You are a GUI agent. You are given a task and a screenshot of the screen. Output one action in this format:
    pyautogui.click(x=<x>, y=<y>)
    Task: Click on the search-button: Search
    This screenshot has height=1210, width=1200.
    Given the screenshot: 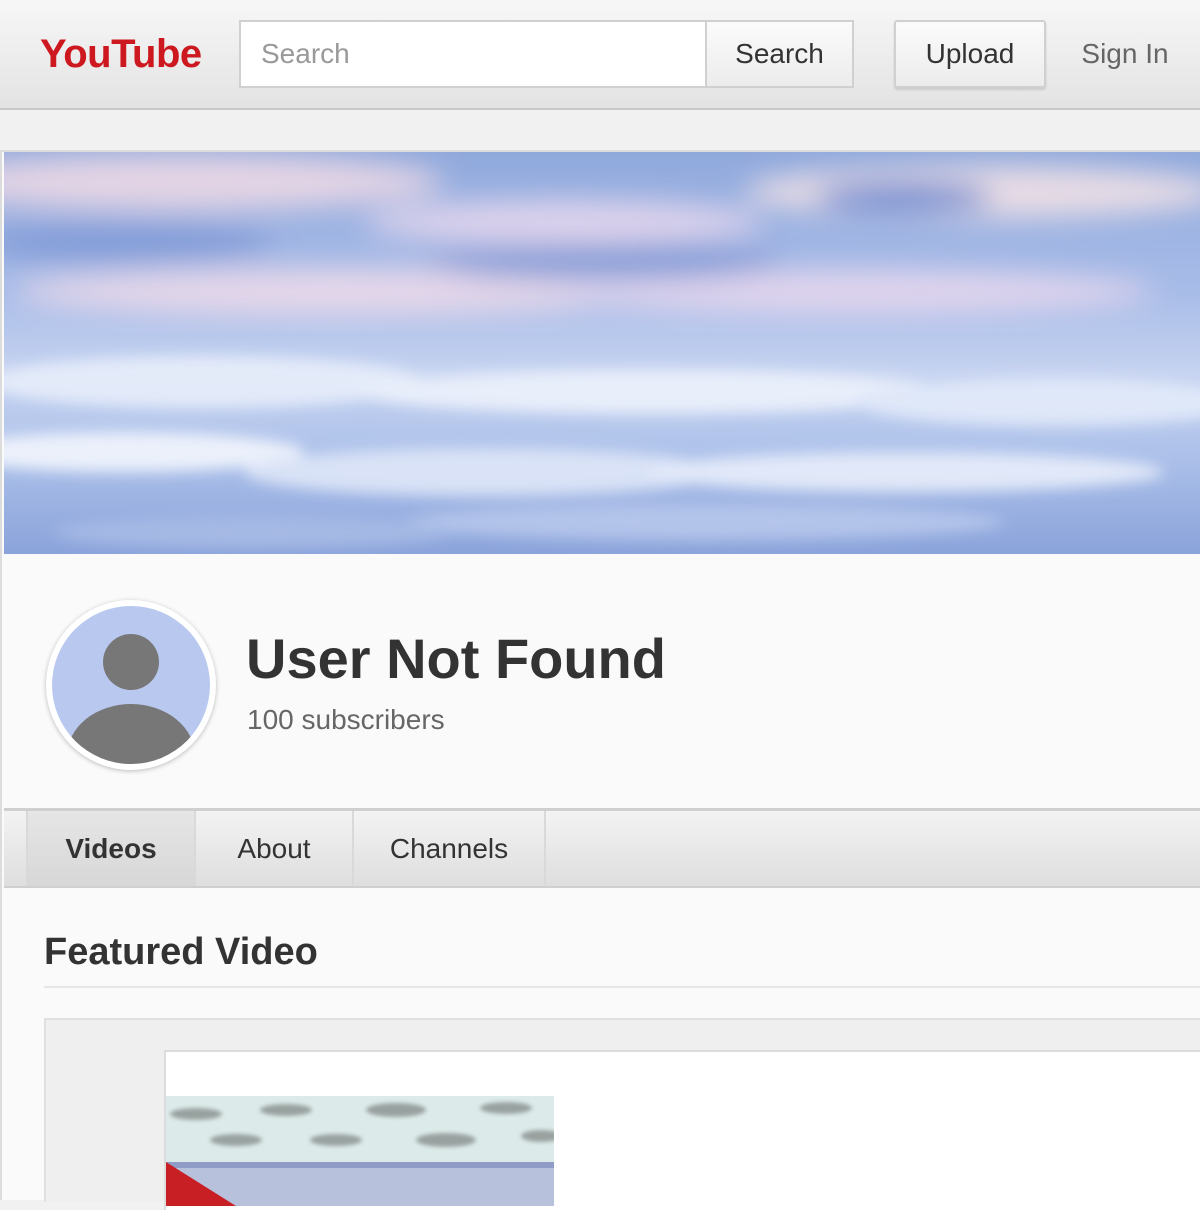 What is the action you would take?
    pyautogui.click(x=779, y=54)
    